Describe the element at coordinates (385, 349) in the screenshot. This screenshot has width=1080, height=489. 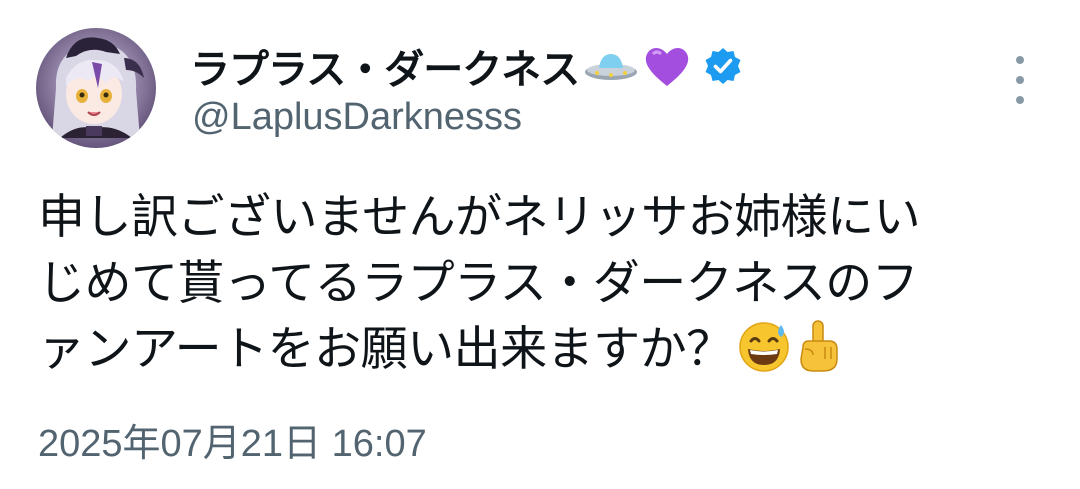
I see `tweet-text-line-content: ァンアートをお願い出来ますか？` at that location.